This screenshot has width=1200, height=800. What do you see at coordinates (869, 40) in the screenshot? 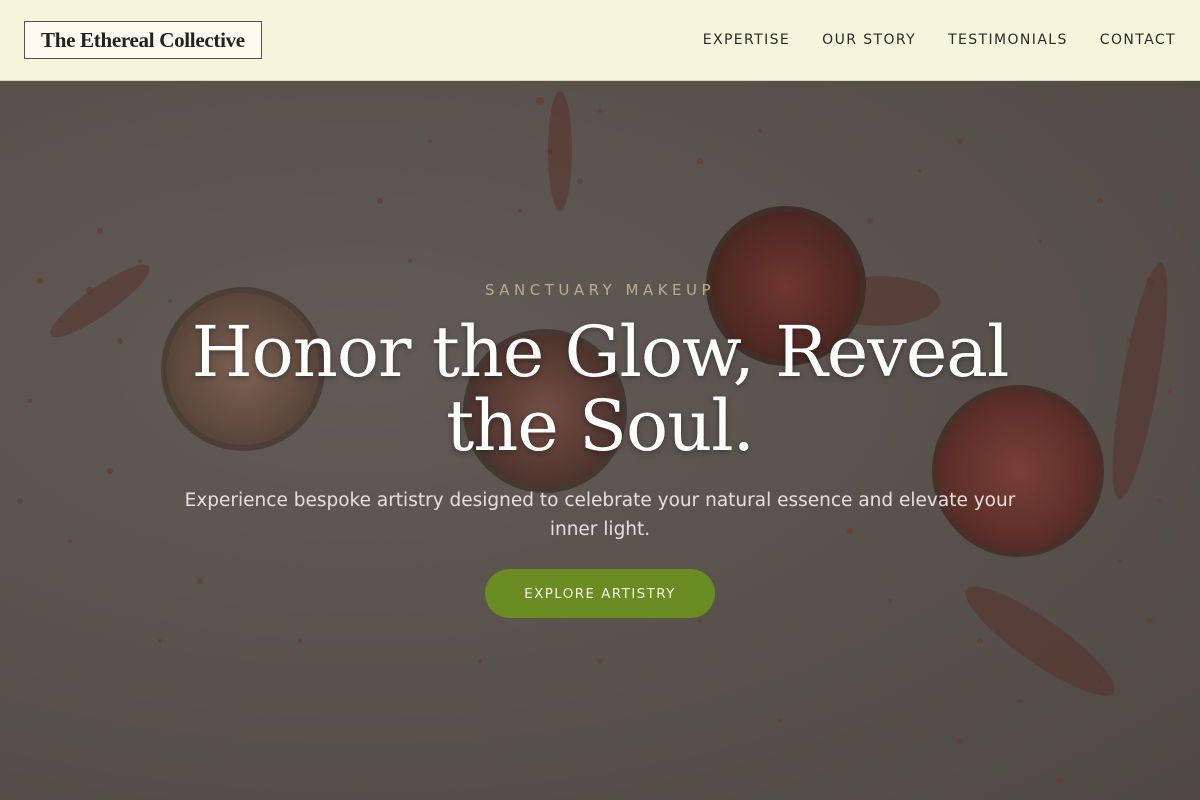
I see `nav-link-our-story: OUR STORY` at bounding box center [869, 40].